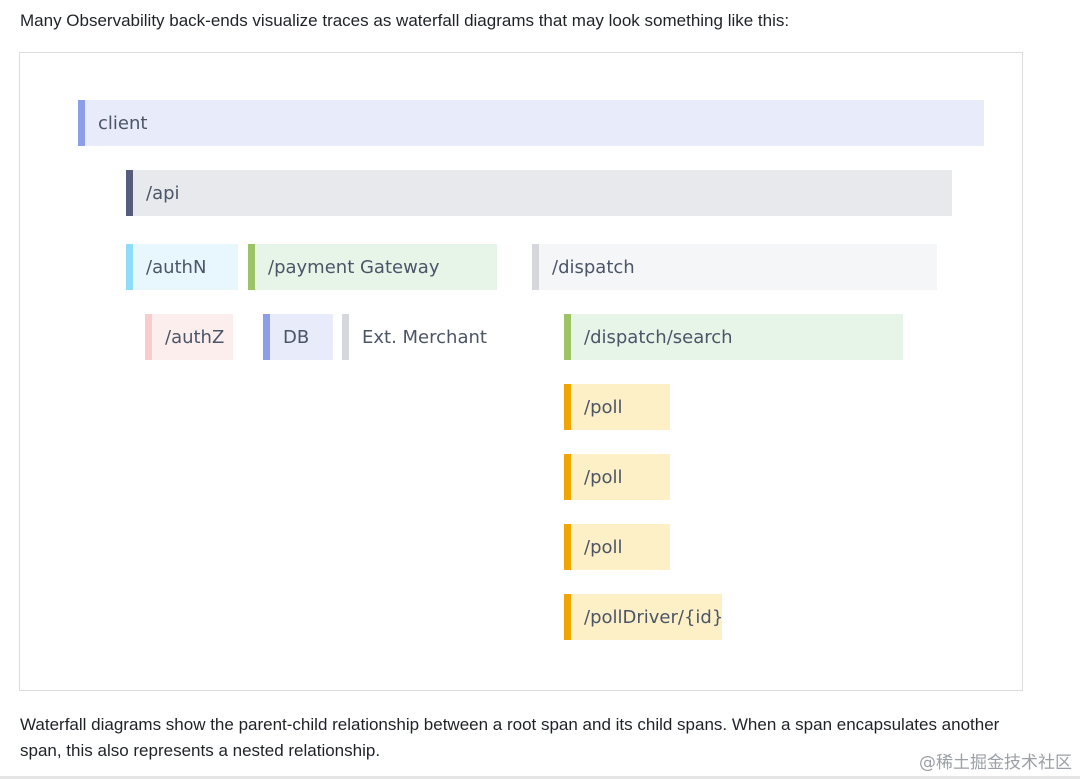 The width and height of the screenshot is (1080, 779). What do you see at coordinates (539, 193) in the screenshot?
I see `span-api: /api` at bounding box center [539, 193].